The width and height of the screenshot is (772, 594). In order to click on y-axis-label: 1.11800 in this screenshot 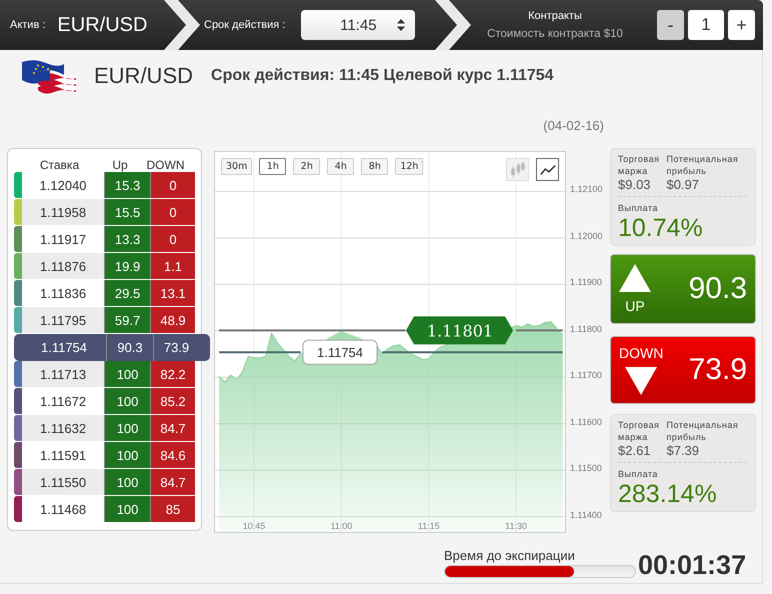, I will do `click(586, 329)`.